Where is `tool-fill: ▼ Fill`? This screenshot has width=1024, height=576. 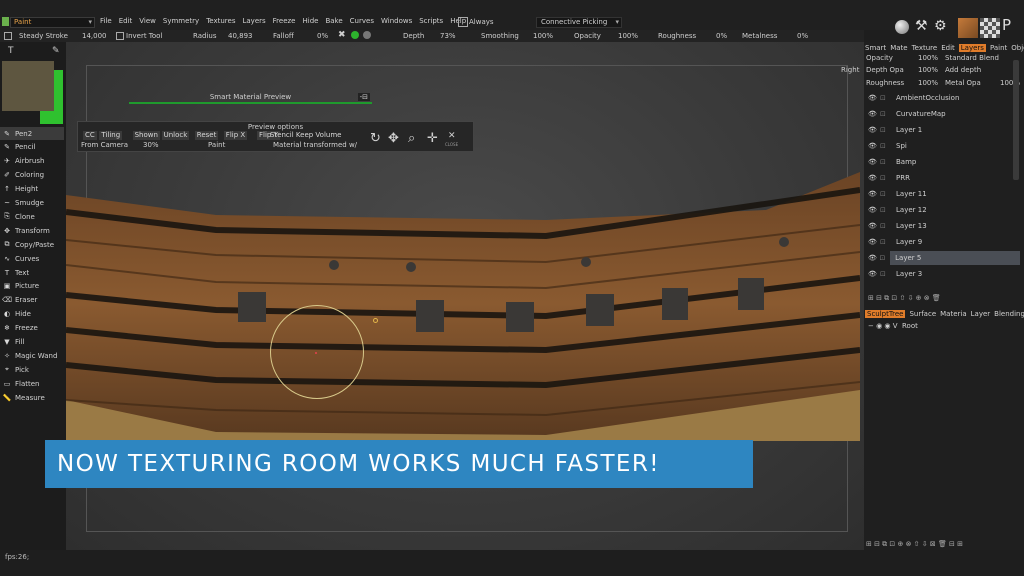 tool-fill: ▼ Fill is located at coordinates (32, 342).